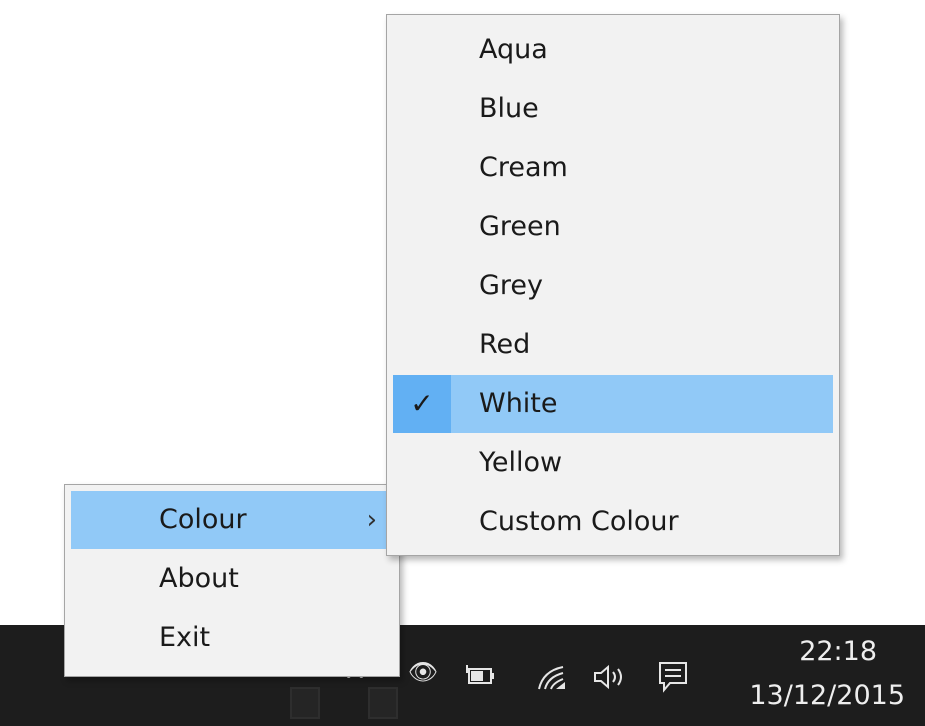 The height and width of the screenshot is (726, 925). What do you see at coordinates (232, 638) in the screenshot?
I see `menu-item-exit: Exit` at bounding box center [232, 638].